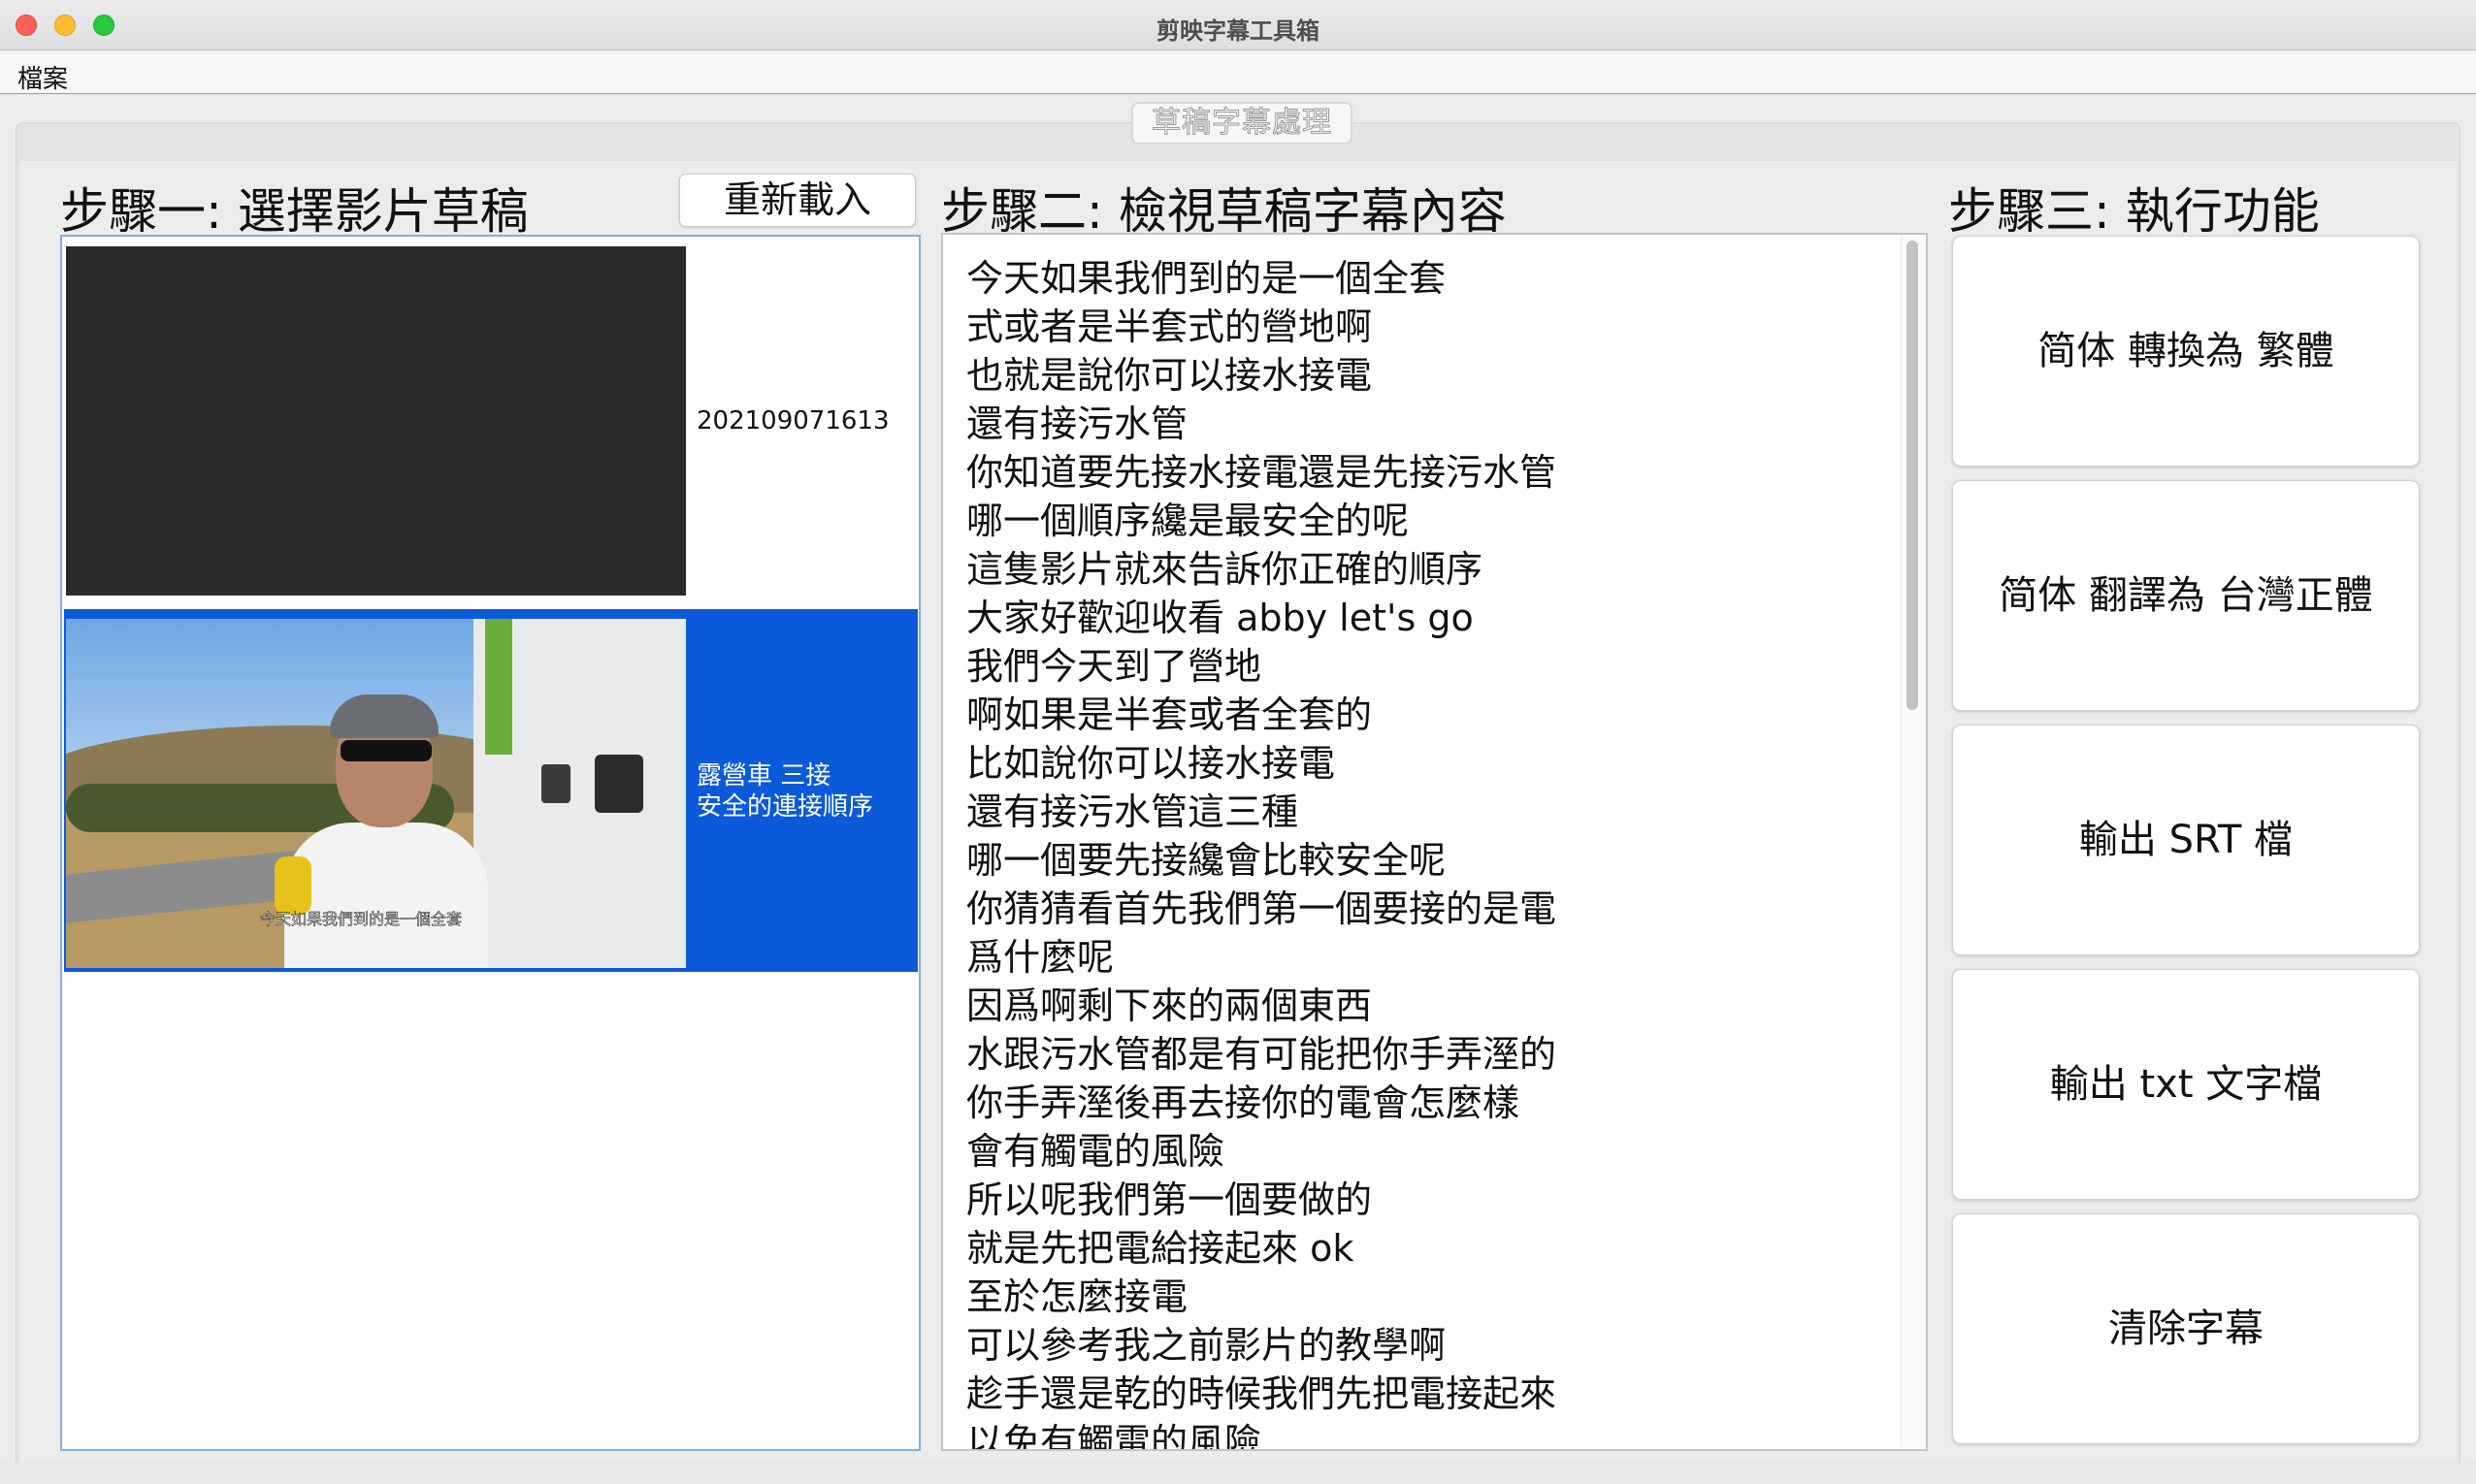 This screenshot has height=1484, width=2476. I want to click on subtitle-line: 哪一個順序纔是最安全的呢, so click(1188, 521).